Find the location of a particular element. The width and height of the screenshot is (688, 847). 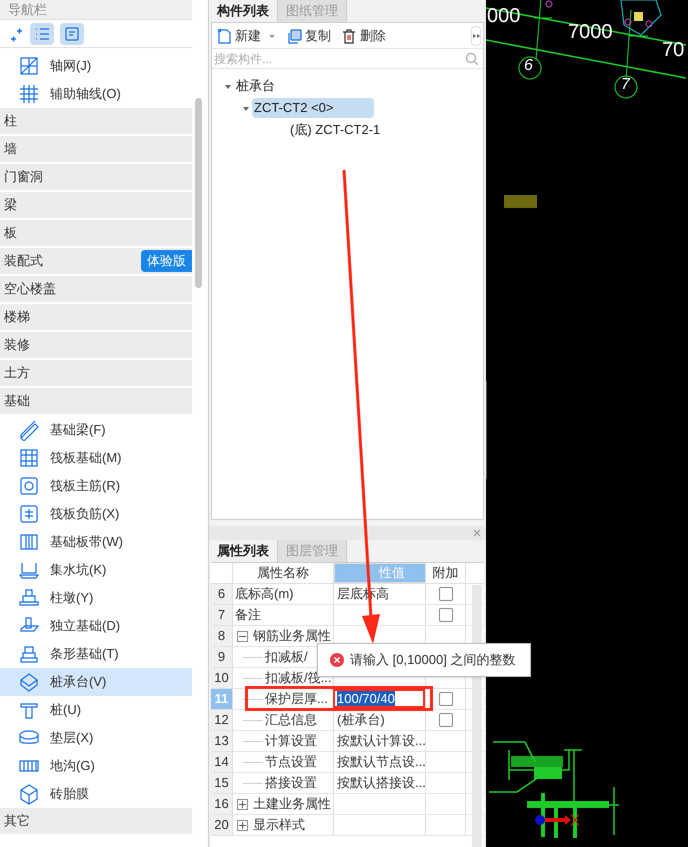

category-header: 墙 is located at coordinates (10, 149).